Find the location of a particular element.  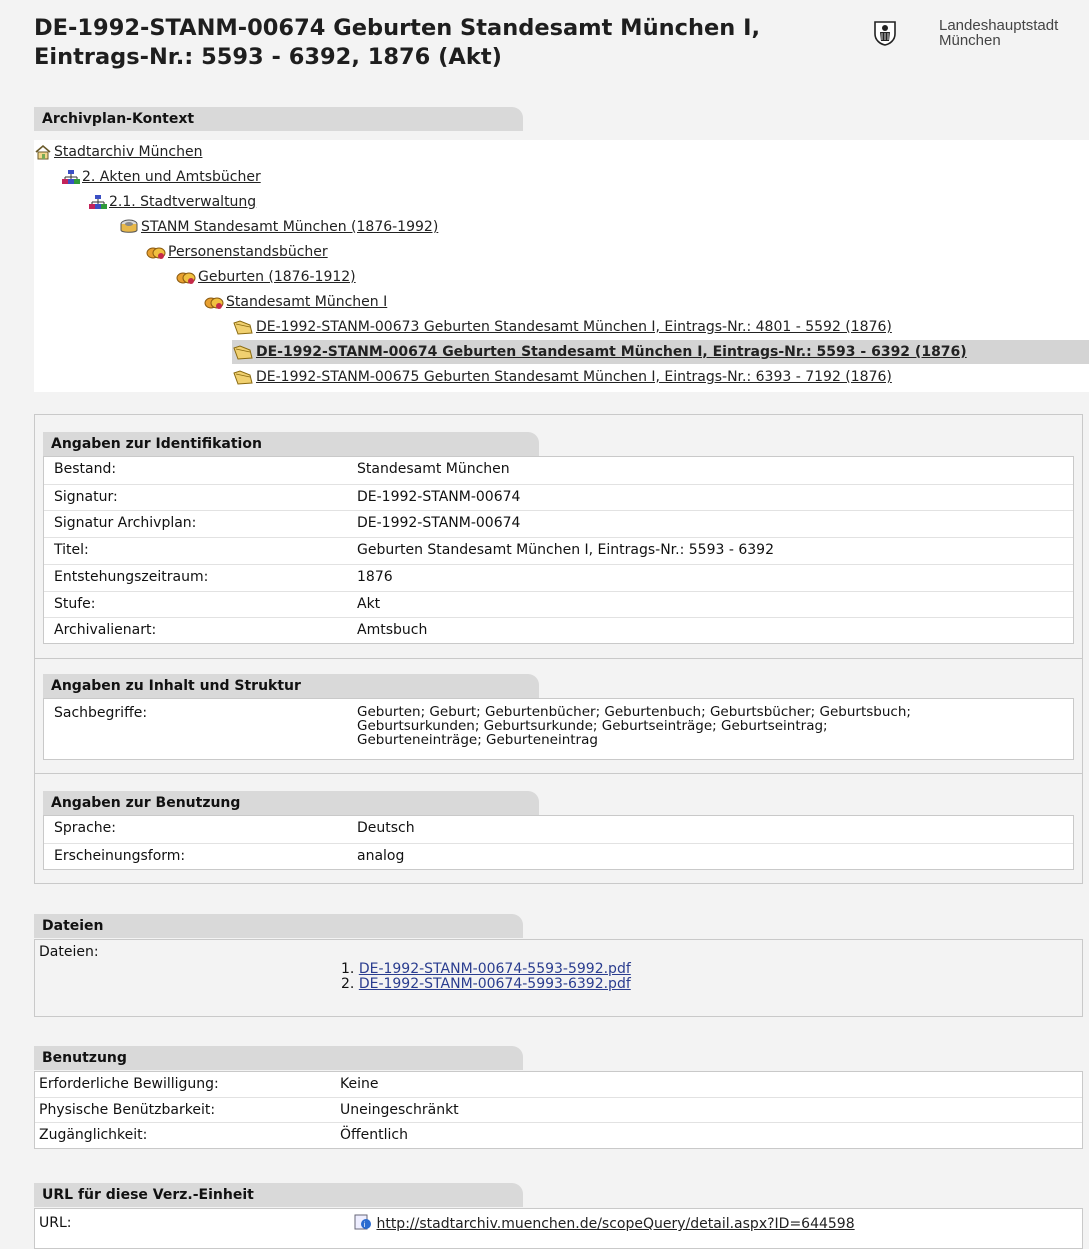

row-label: Archivalienart: is located at coordinates (105, 630).